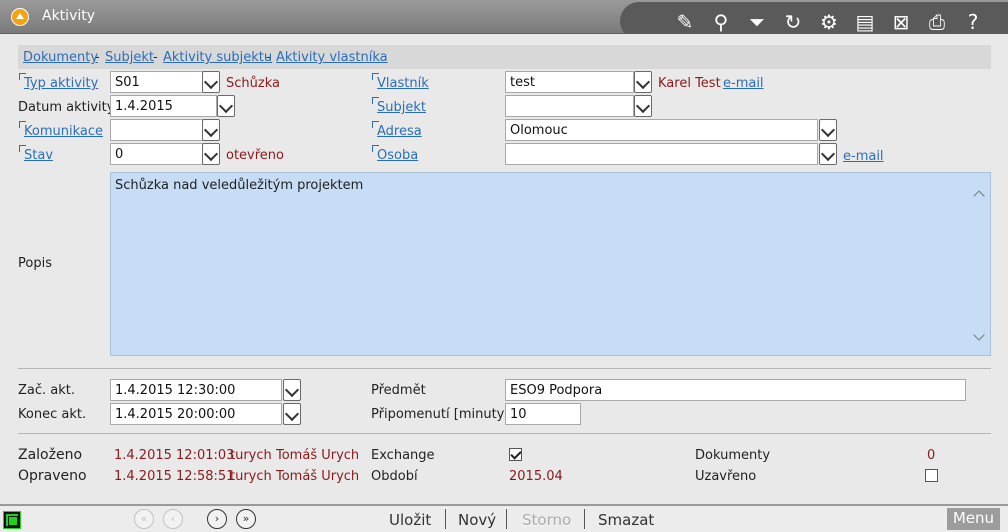  I want to click on zac-akt-input: 1.4.2015 12:30:00, so click(196, 390).